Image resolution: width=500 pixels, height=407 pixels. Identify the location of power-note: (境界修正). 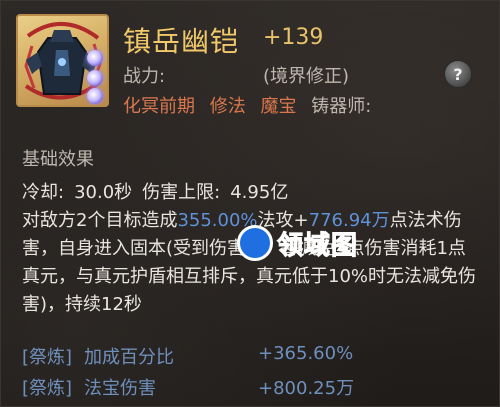
(306, 76).